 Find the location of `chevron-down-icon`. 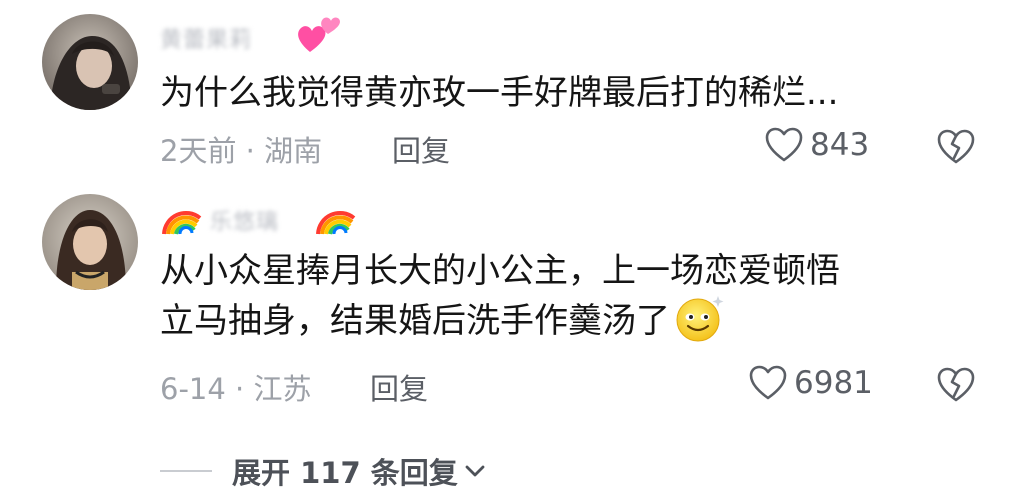

chevron-down-icon is located at coordinates (475, 471).